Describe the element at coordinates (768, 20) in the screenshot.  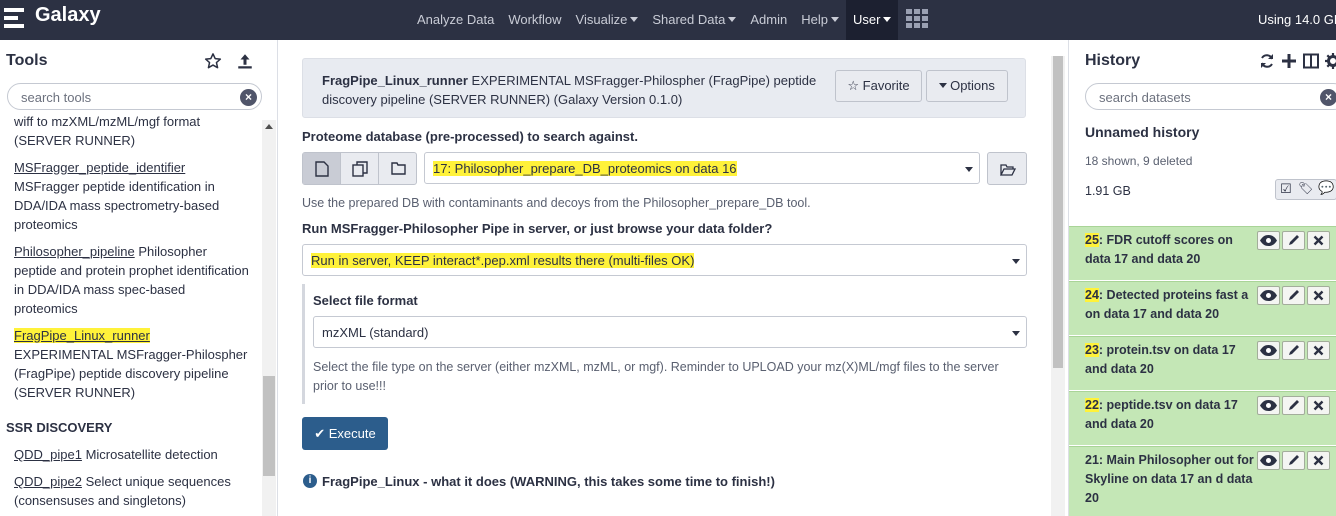
I see `nav-admin: Admin` at that location.